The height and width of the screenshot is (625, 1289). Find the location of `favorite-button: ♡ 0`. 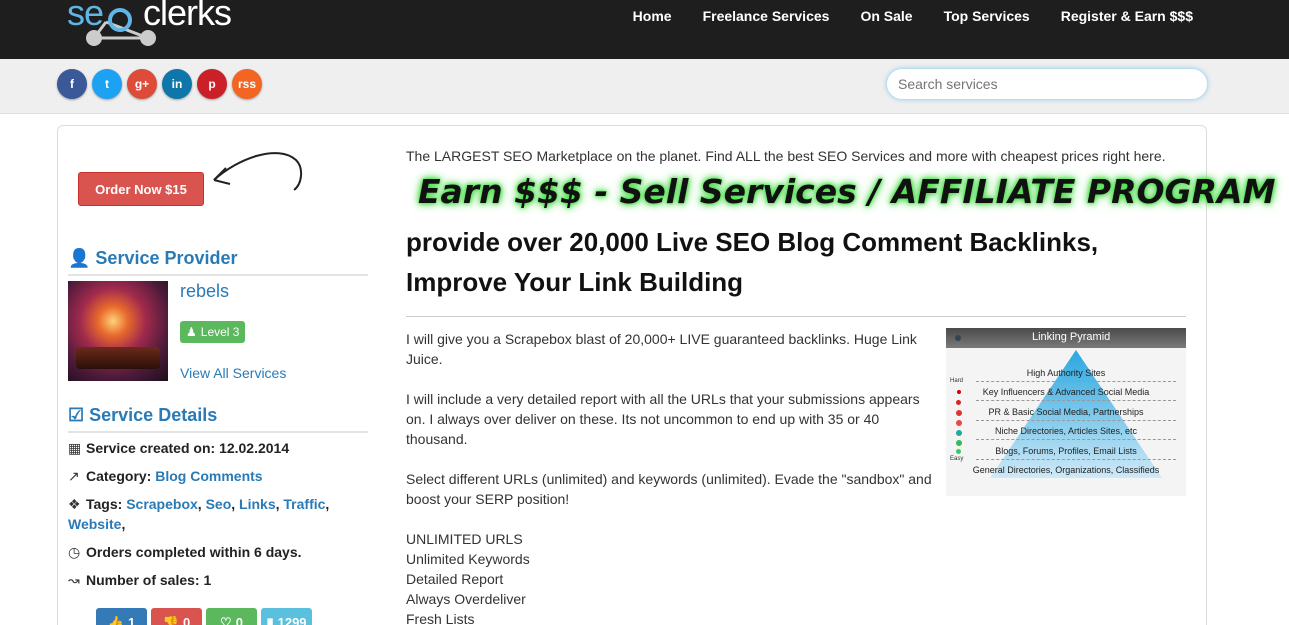

favorite-button: ♡ 0 is located at coordinates (231, 616).